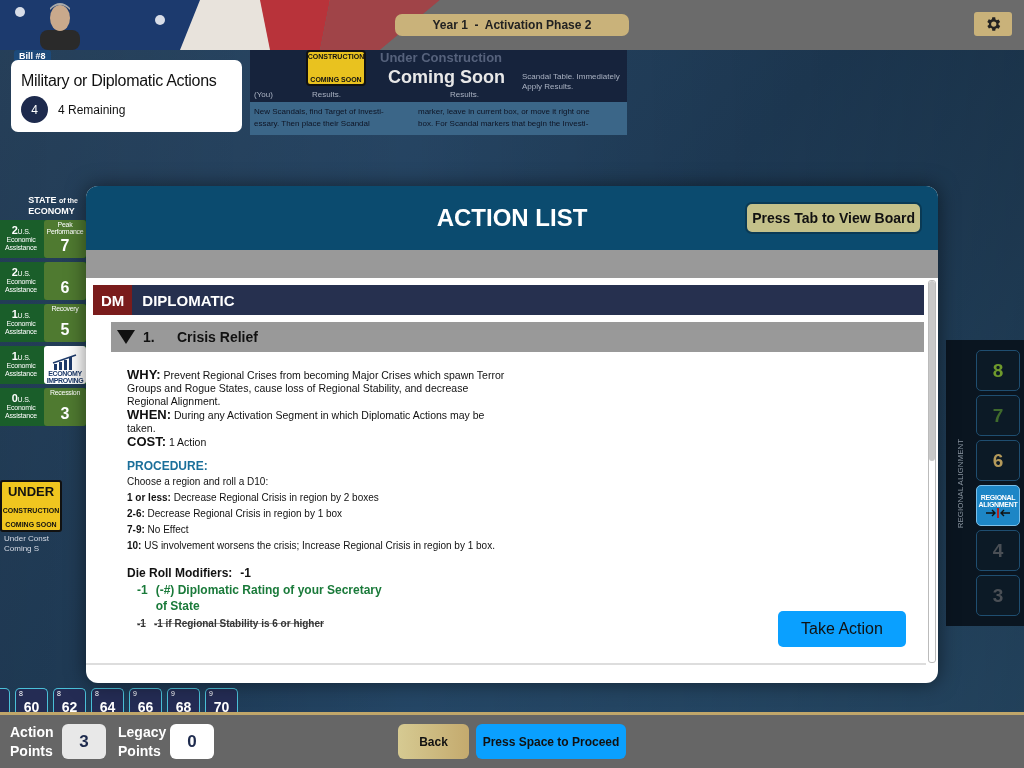 The height and width of the screenshot is (768, 1024). I want to click on panel-heading: Under Construction, so click(441, 57).